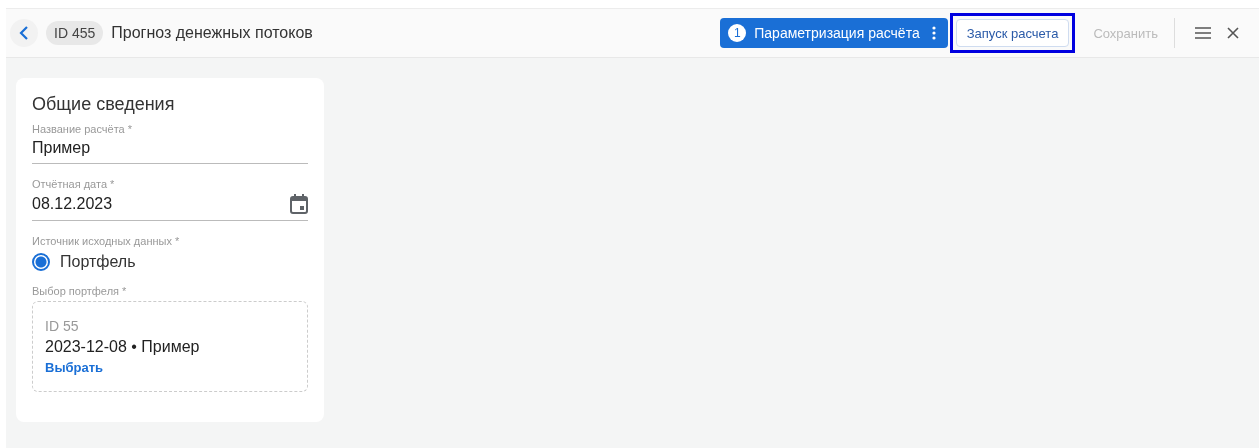 The image size is (1259, 448). I want to click on portfolio-name: 2023-12-08 • Пример, so click(122, 347).